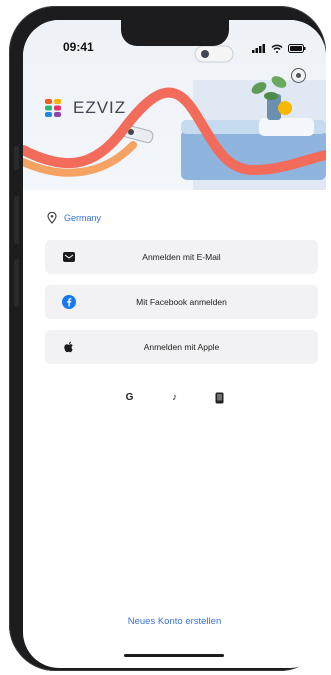 Image resolution: width=331 pixels, height=675 pixels. I want to click on email-icon, so click(69, 257).